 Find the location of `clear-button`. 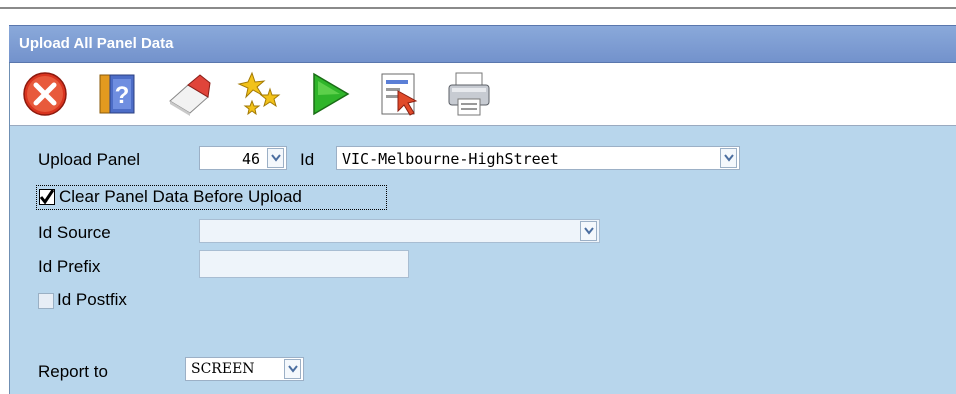

clear-button is located at coordinates (189, 94).